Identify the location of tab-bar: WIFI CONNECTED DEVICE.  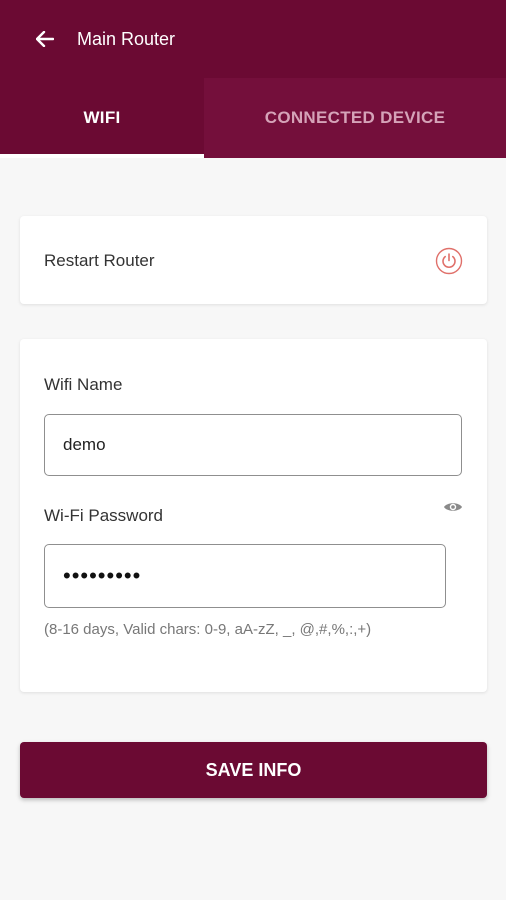
(253, 118).